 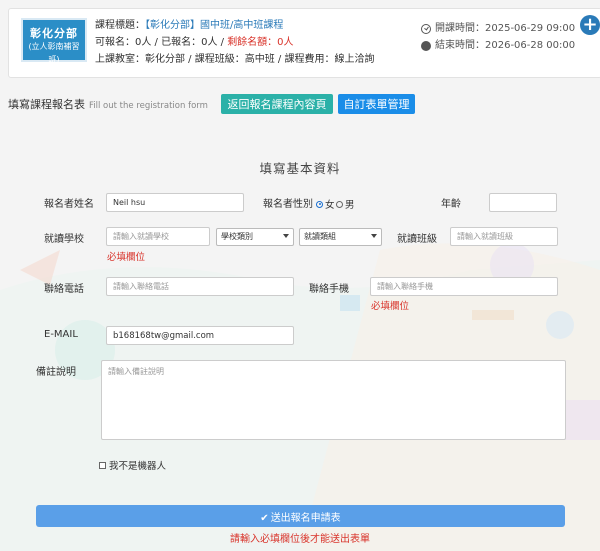 I want to click on school-group-select: 就讀類組, so click(x=340, y=237).